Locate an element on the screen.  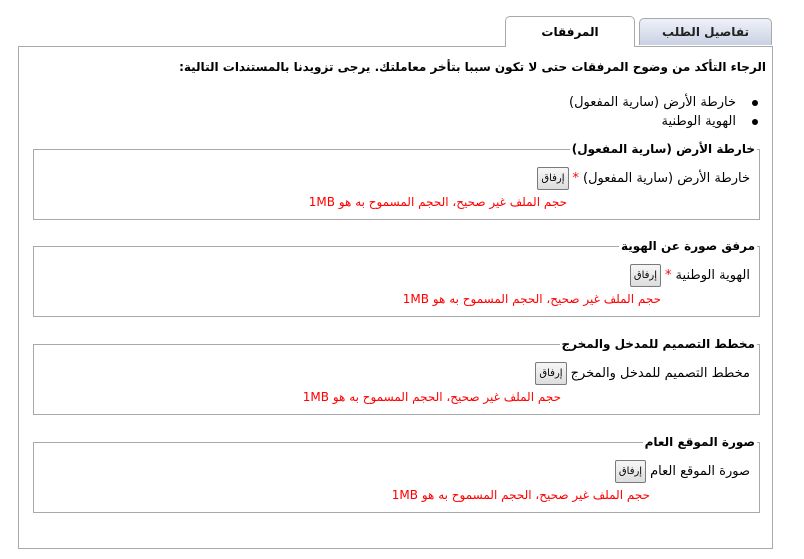
tab-request-details: تفاصيل الطلب is located at coordinates (705, 31).